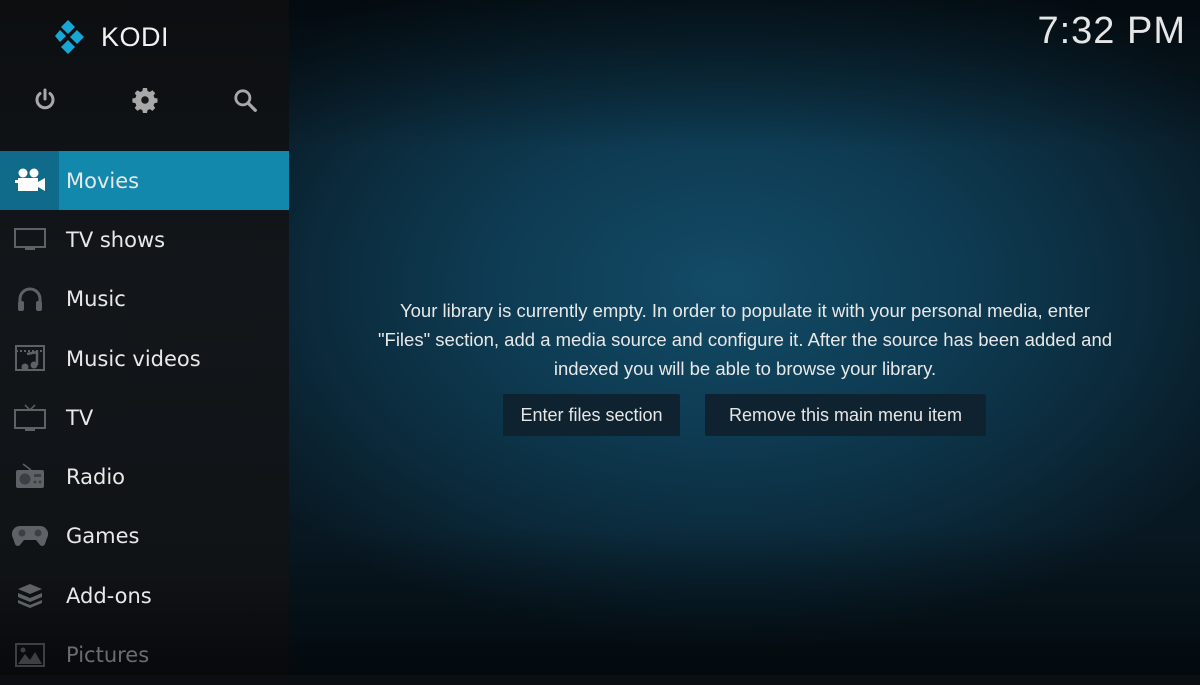  What do you see at coordinates (109, 595) in the screenshot?
I see `menu-label: Add-ons` at bounding box center [109, 595].